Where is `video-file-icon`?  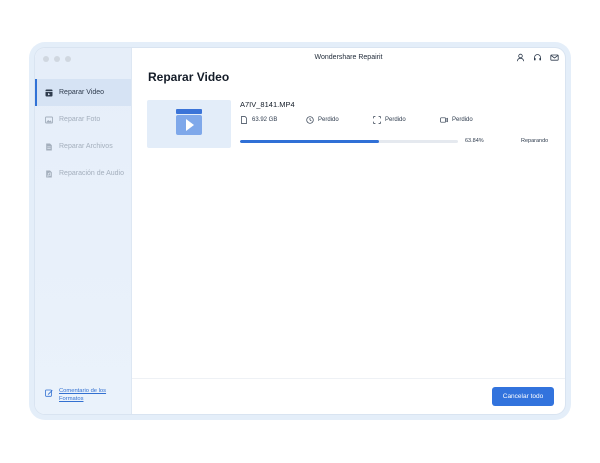
video-file-icon is located at coordinates (189, 124).